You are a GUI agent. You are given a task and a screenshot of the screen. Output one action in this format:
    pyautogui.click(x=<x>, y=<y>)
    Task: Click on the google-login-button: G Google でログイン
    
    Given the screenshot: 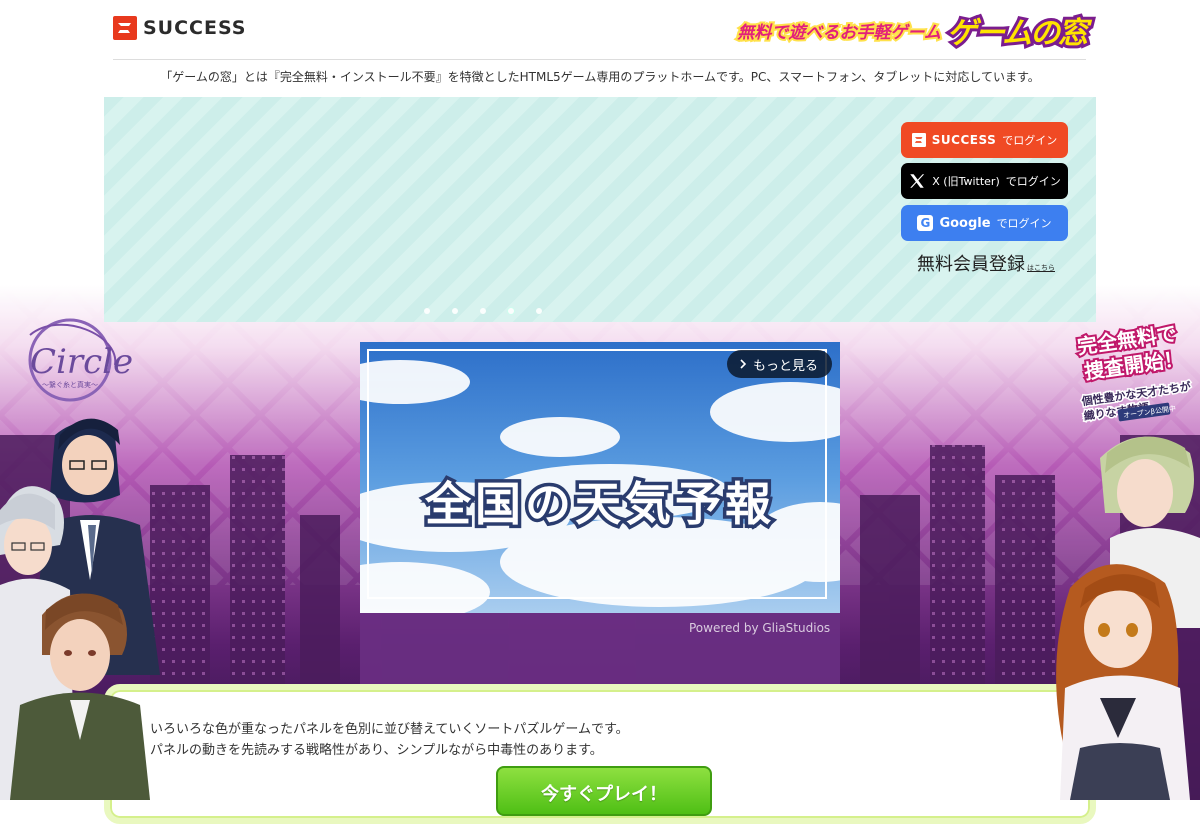 What is the action you would take?
    pyautogui.click(x=984, y=223)
    